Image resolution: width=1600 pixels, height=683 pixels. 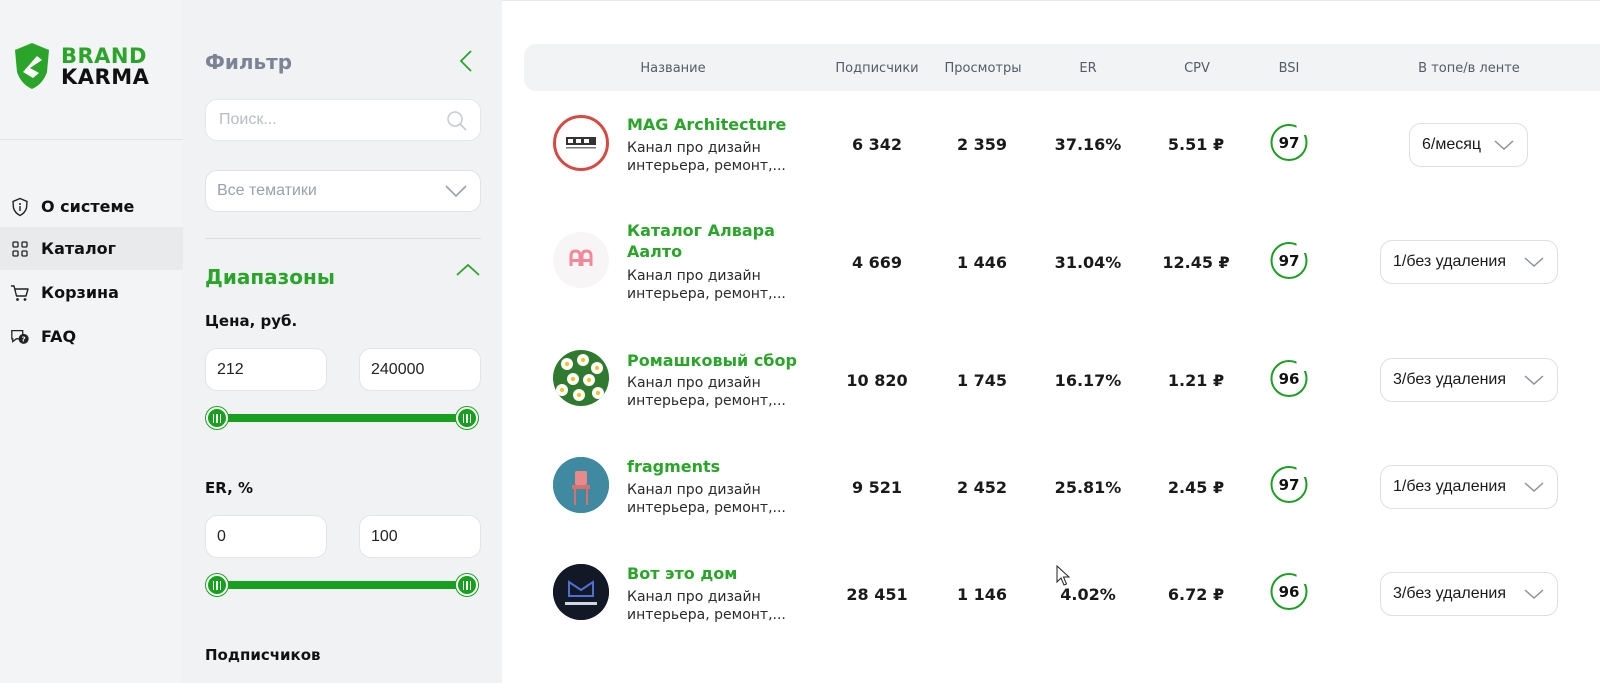 I want to click on channel-name-link: Ромашковый сбор, so click(x=717, y=360).